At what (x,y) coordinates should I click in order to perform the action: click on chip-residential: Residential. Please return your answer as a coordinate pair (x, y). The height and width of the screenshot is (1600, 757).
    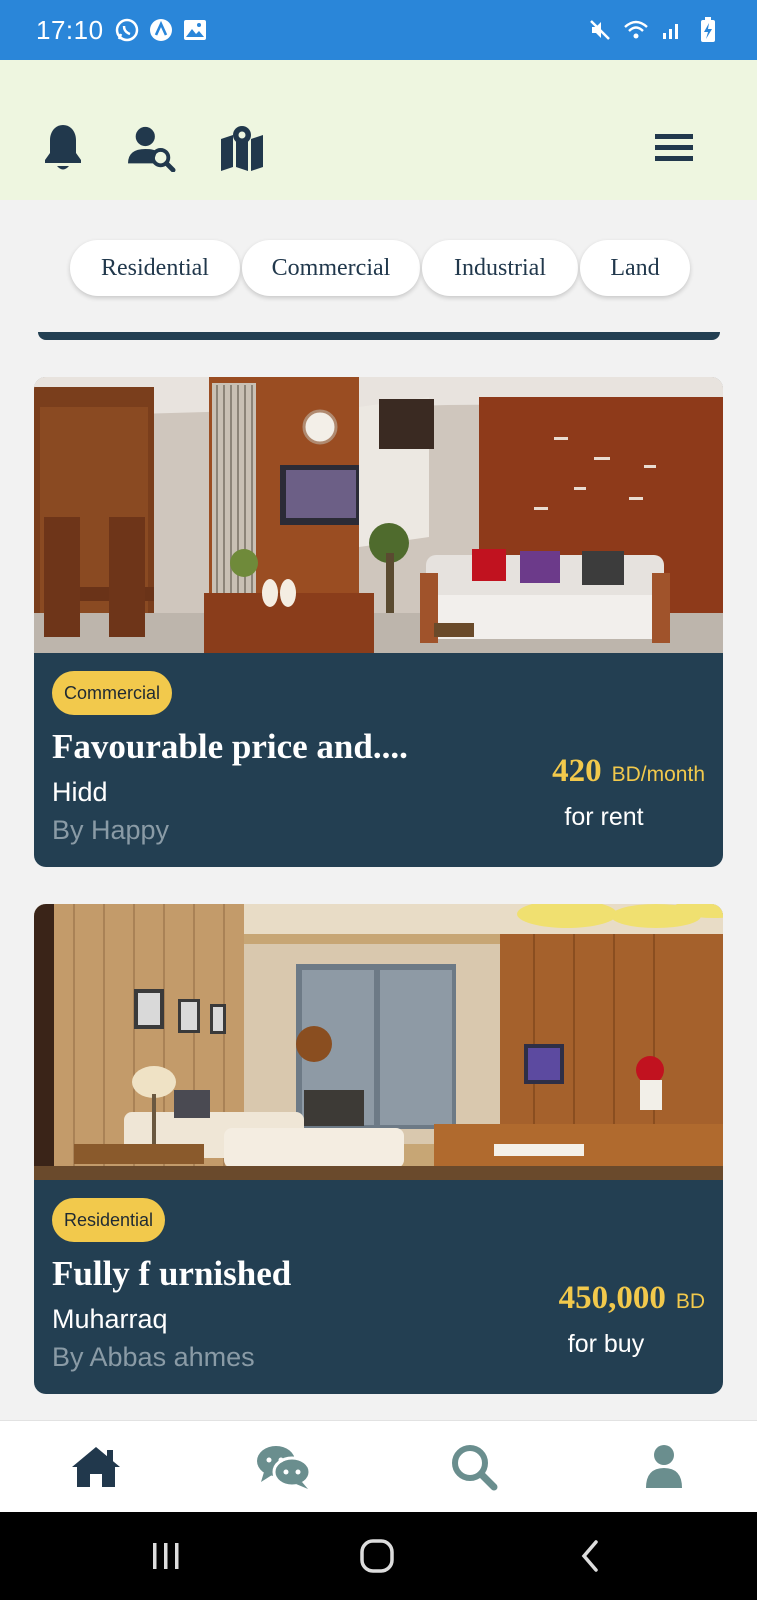
    Looking at the image, I should click on (155, 268).